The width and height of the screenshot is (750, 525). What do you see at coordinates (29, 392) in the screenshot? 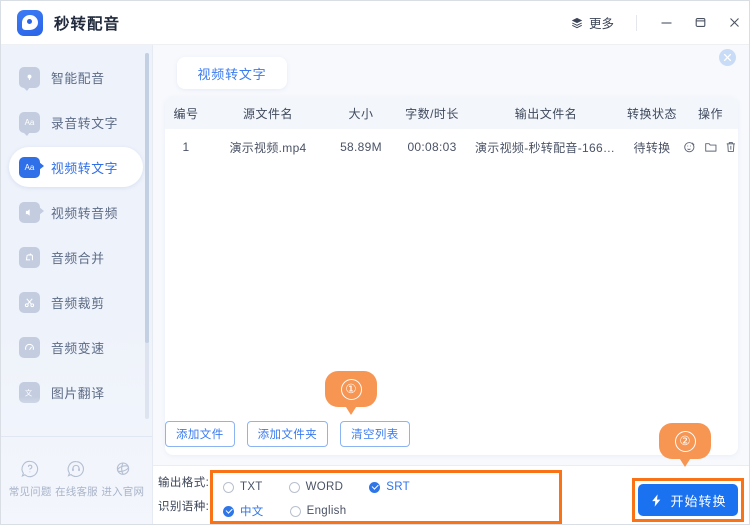
I see `svg-text: 文` at bounding box center [29, 392].